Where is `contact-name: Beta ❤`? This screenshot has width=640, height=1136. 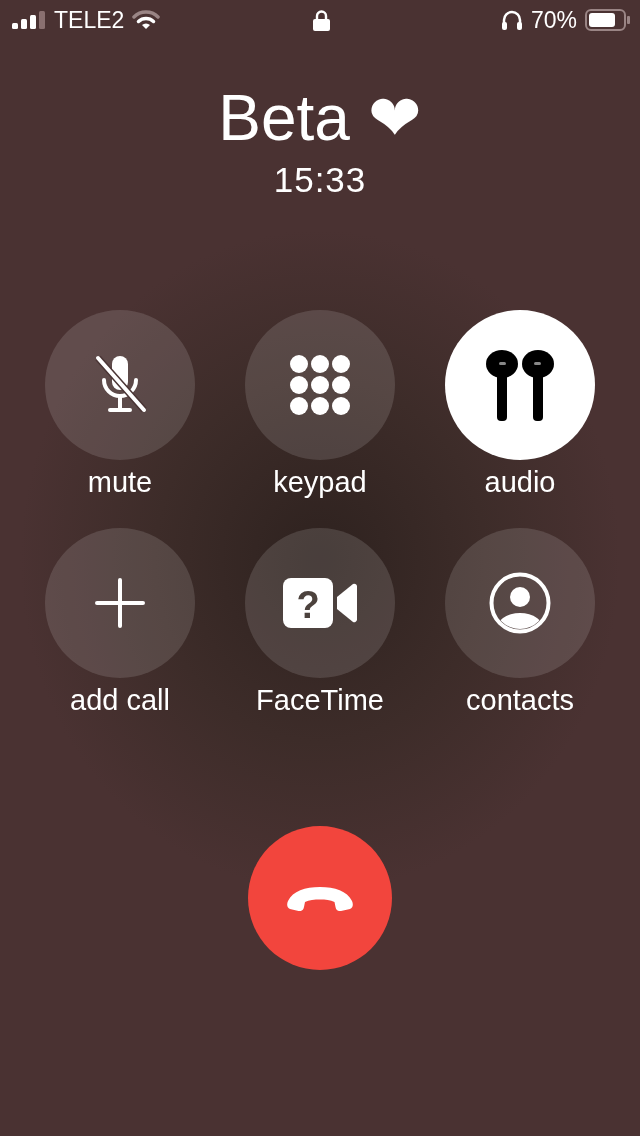 contact-name: Beta ❤ is located at coordinates (320, 118).